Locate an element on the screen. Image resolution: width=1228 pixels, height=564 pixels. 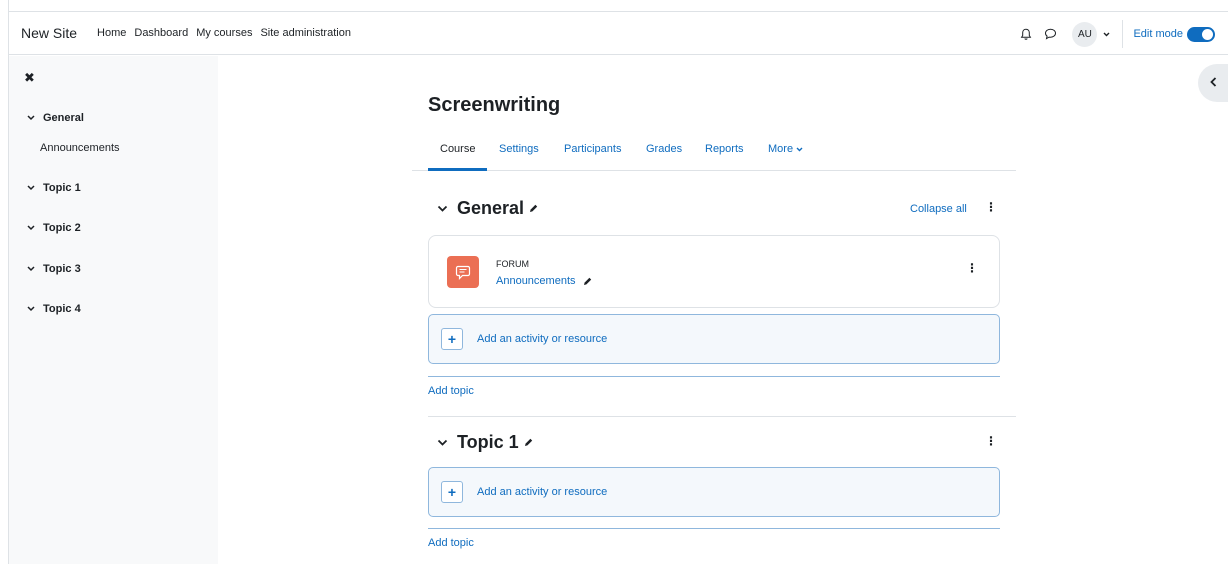
course-index-item-label: Topic 4 is located at coordinates (62, 309).